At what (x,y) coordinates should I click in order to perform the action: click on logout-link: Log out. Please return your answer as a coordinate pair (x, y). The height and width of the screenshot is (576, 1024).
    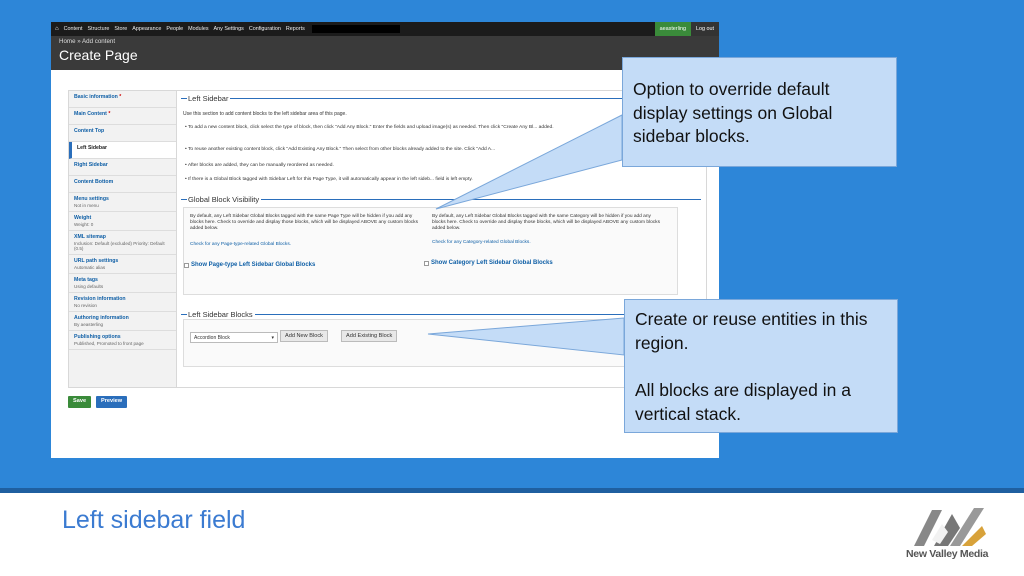
    Looking at the image, I should click on (705, 29).